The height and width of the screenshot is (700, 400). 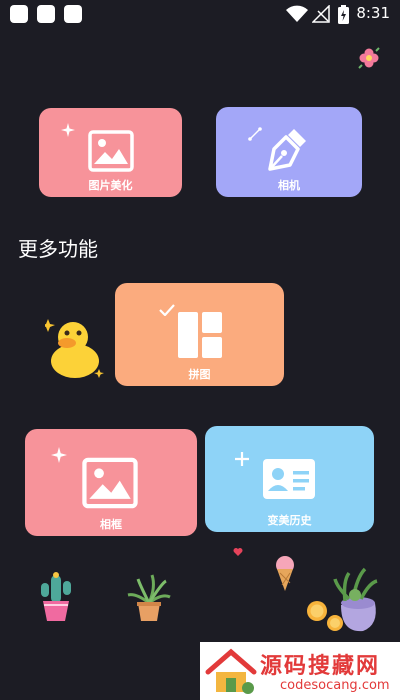 I want to click on status-time: 8:31, so click(x=373, y=13).